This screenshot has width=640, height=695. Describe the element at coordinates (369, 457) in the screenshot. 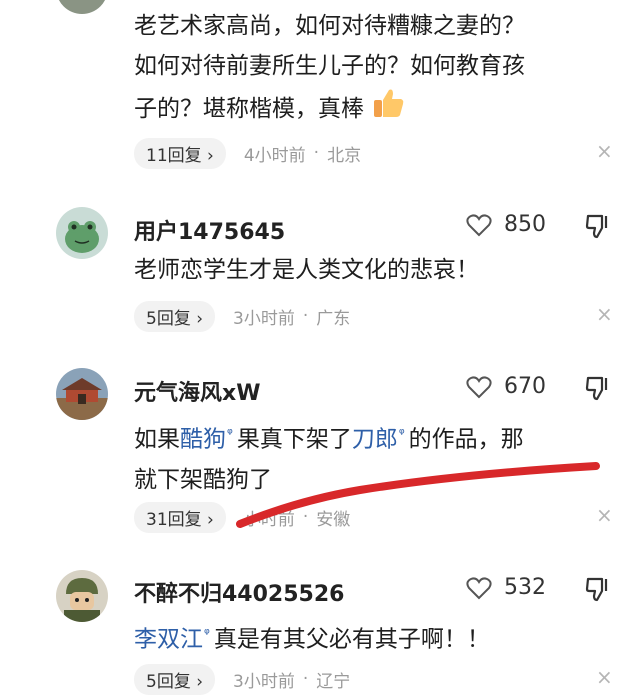

I see `comment-body: 如果酷狗ᵠ 果真下架了刀郎ᵠ 的作品，那 就下架酷狗了` at that location.